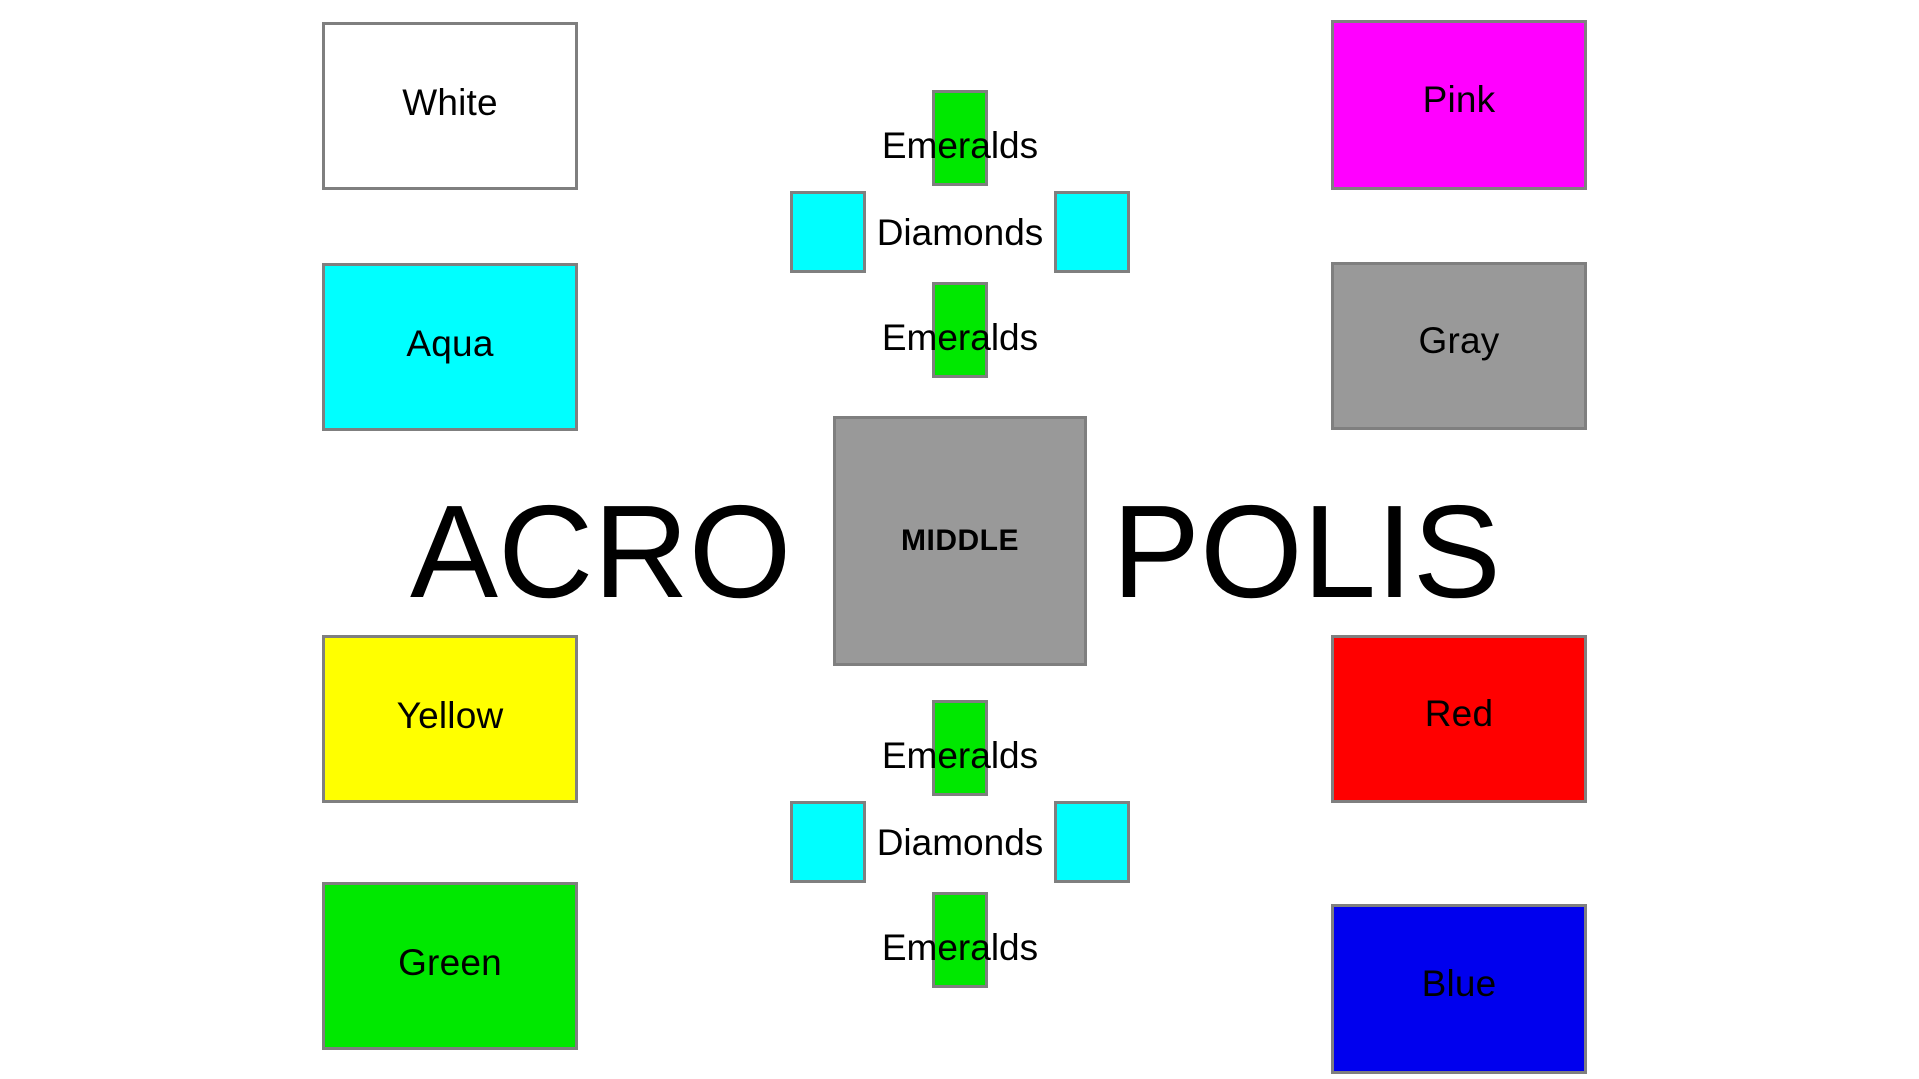  Describe the element at coordinates (960, 240) in the screenshot. I see `treasure-cluster-top: Emeralds Diamonds Emeralds` at that location.